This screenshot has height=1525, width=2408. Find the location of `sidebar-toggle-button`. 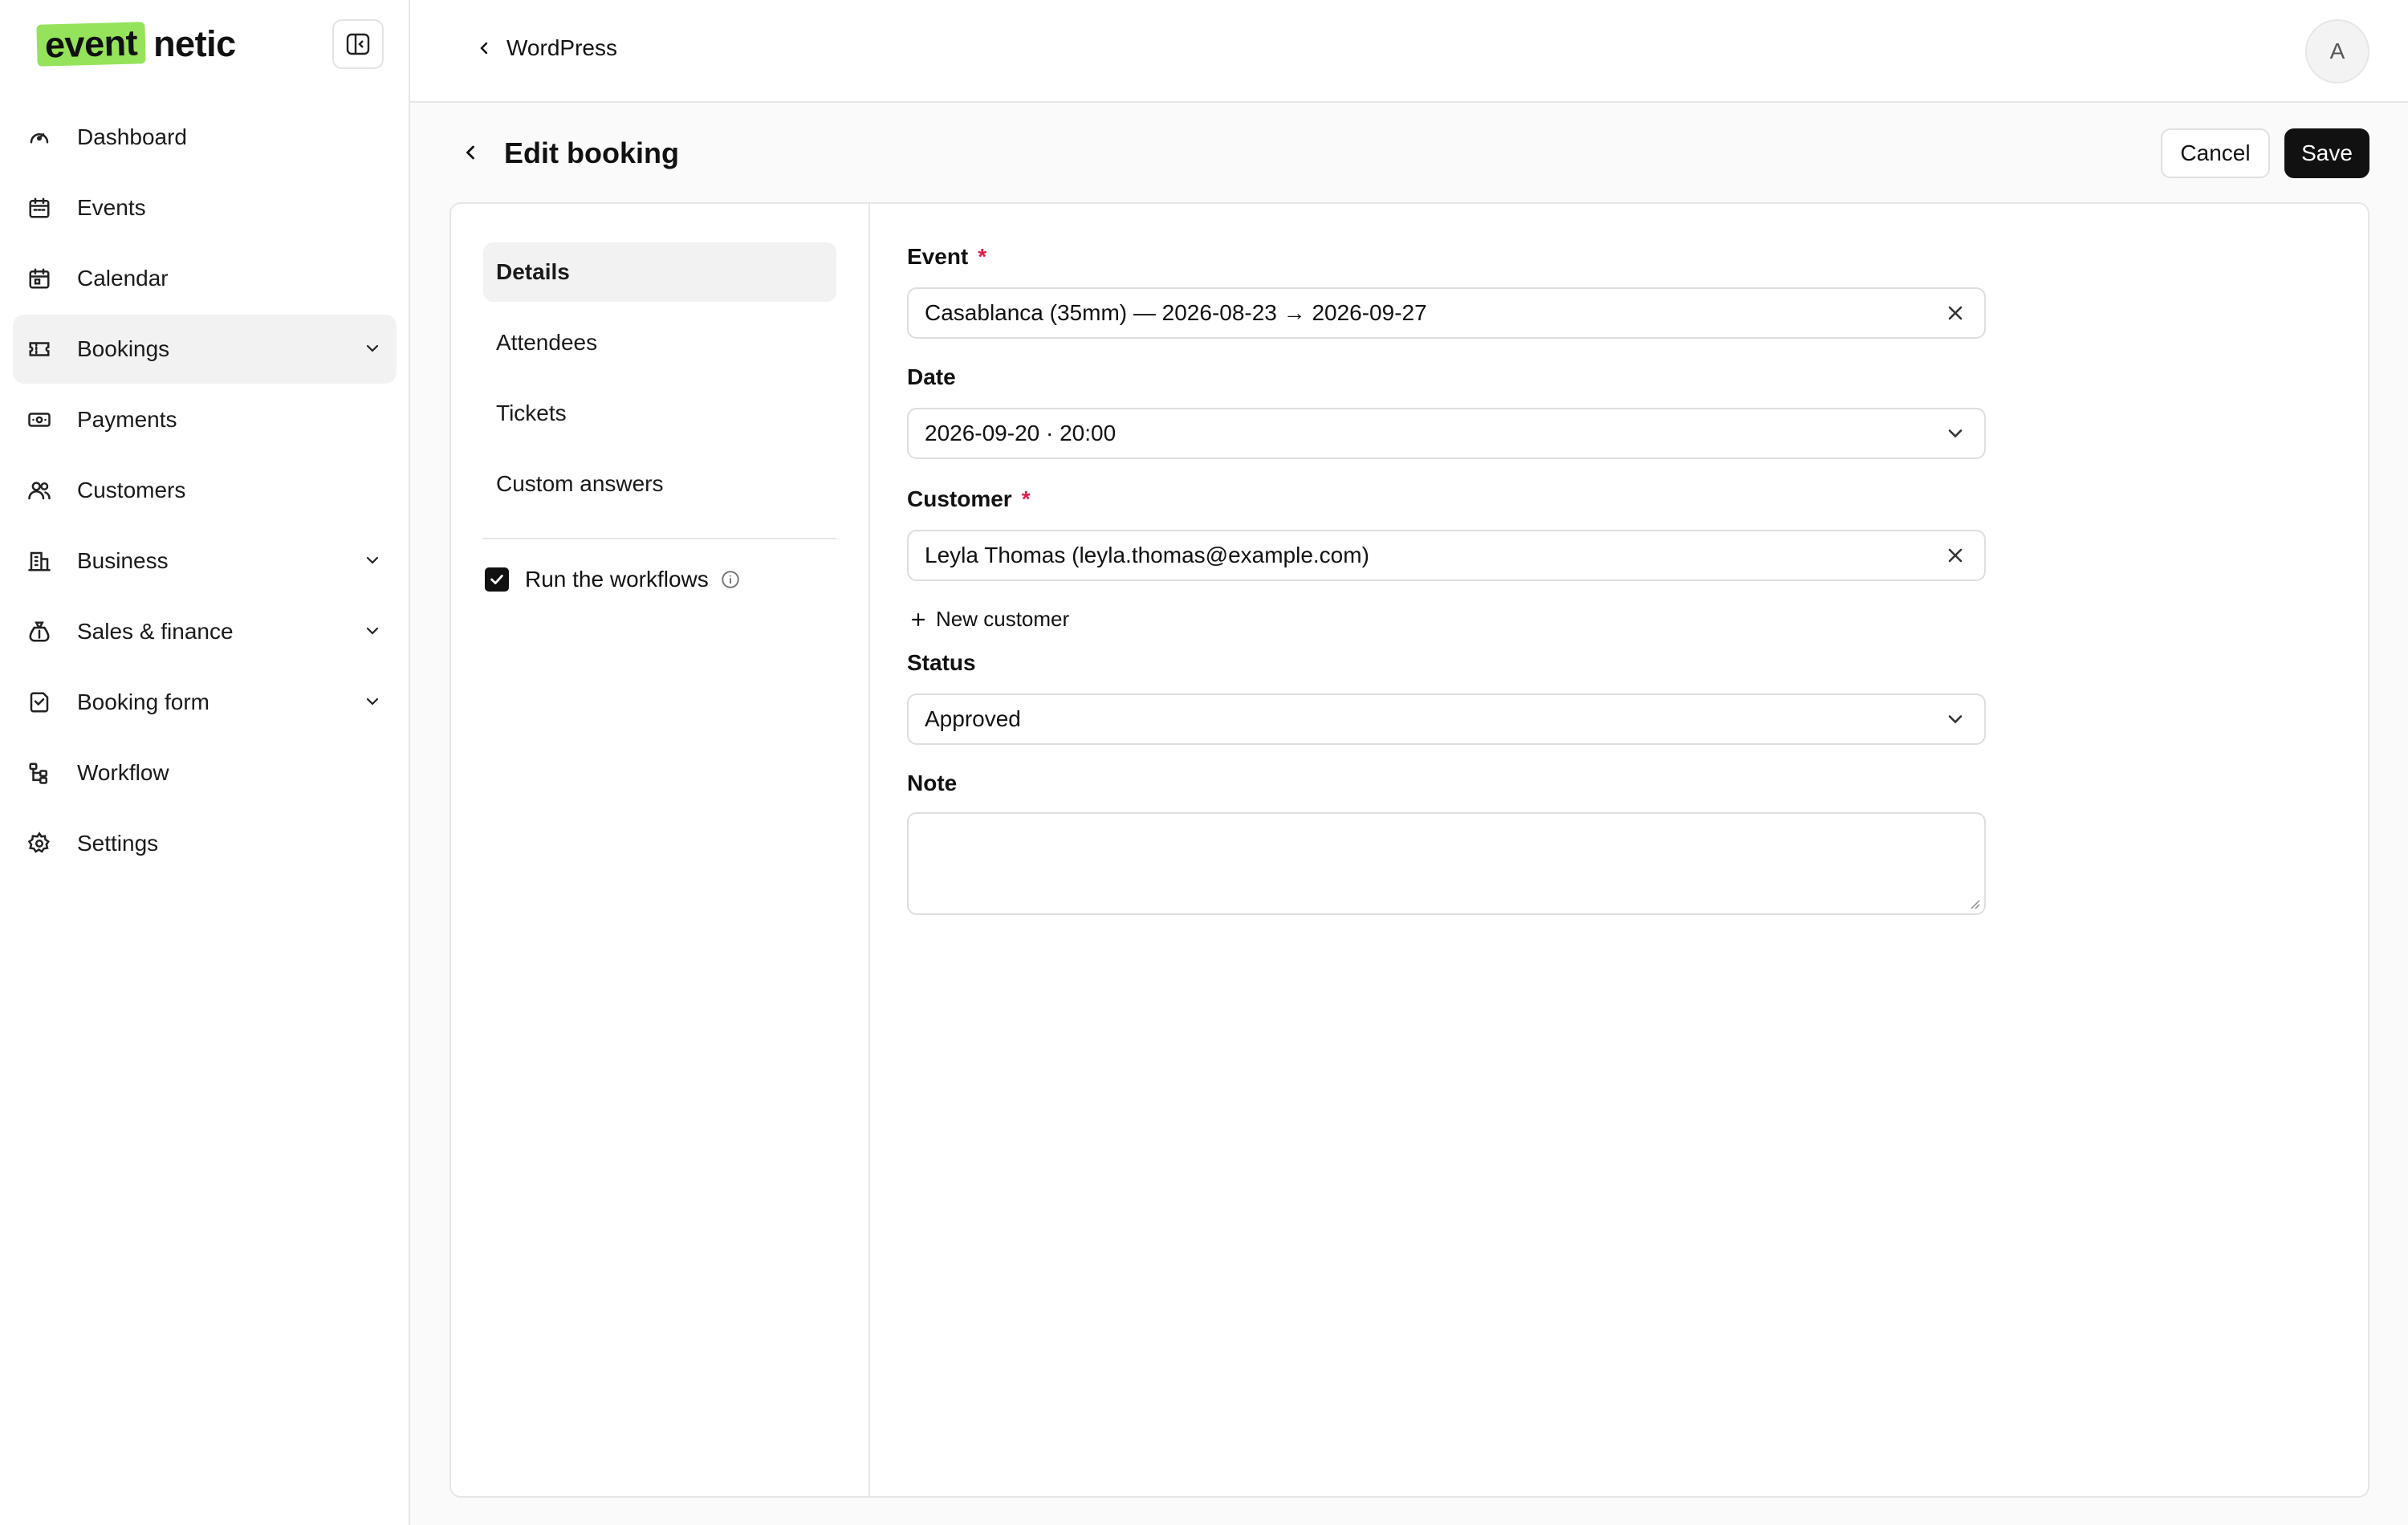

sidebar-toggle-button is located at coordinates (358, 44).